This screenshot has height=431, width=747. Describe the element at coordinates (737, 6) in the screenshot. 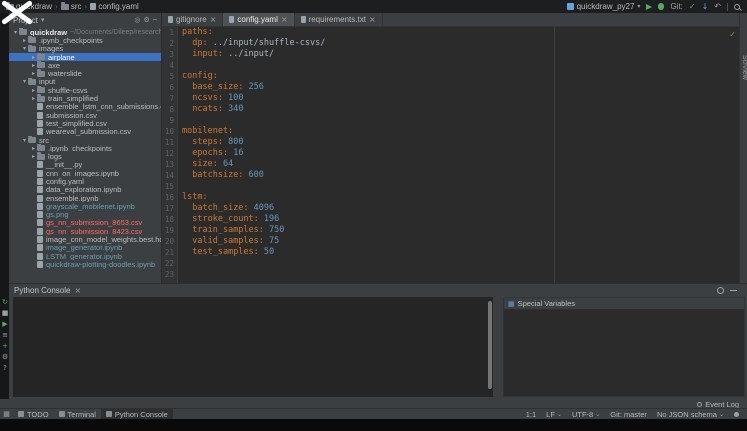

I see `search-icon` at that location.